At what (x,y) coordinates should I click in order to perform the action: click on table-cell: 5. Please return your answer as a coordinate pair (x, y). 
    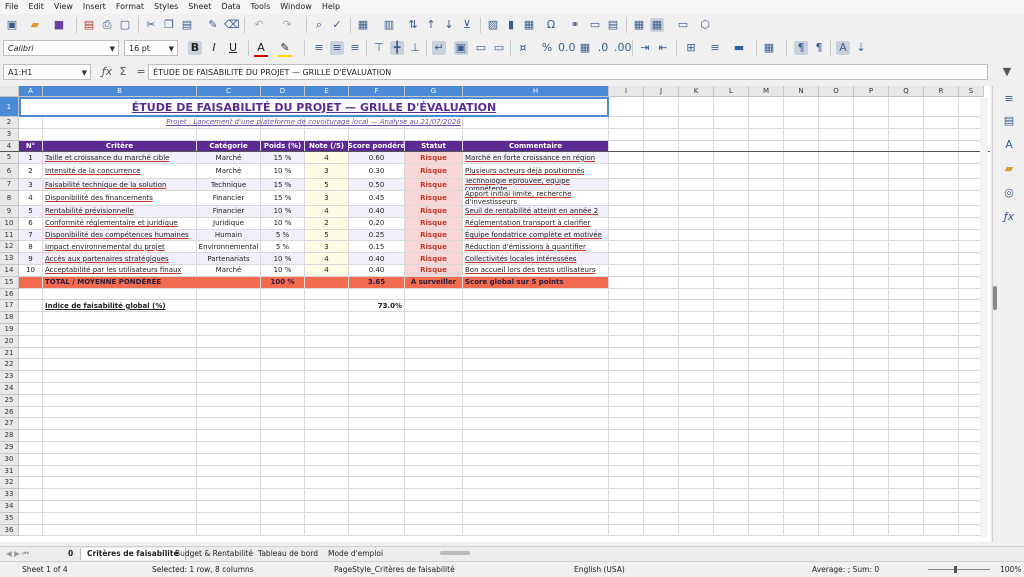
    Looking at the image, I should click on (31, 212).